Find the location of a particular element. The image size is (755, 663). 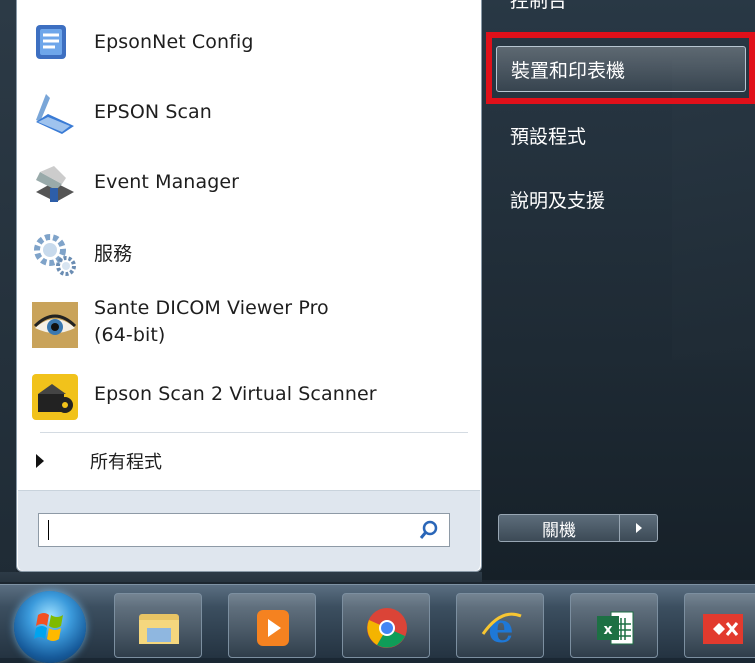

default-programs-link: 預設程式 is located at coordinates (621, 135).